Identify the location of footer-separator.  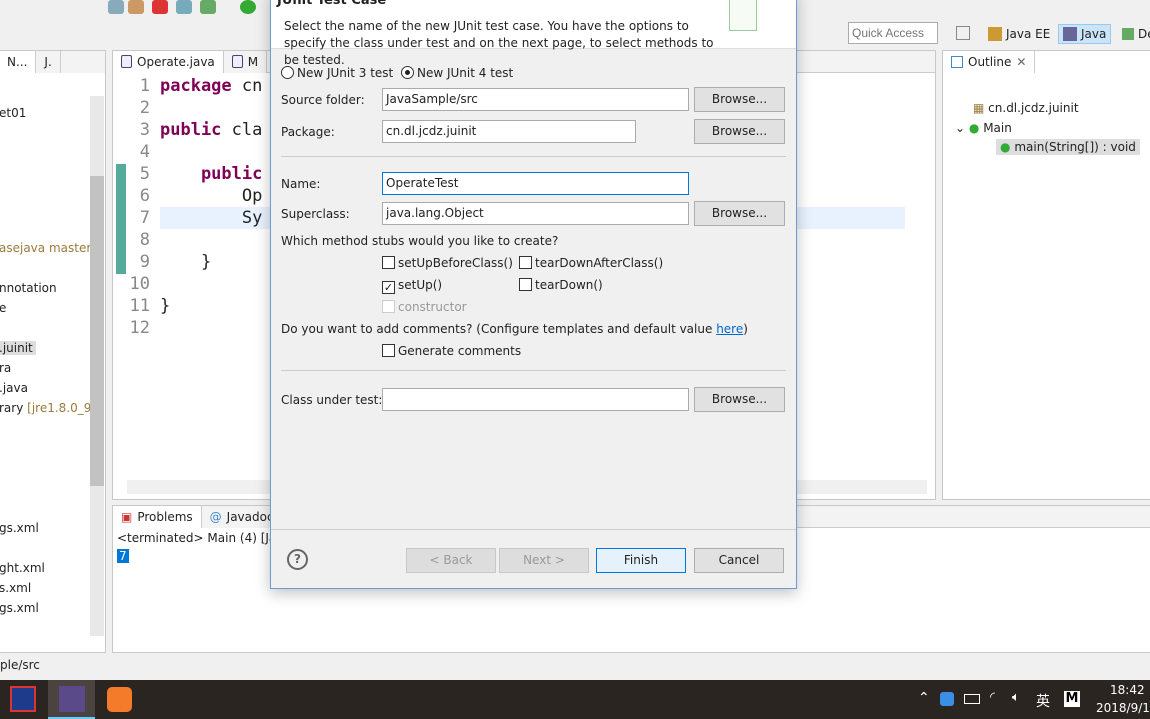
(533, 529).